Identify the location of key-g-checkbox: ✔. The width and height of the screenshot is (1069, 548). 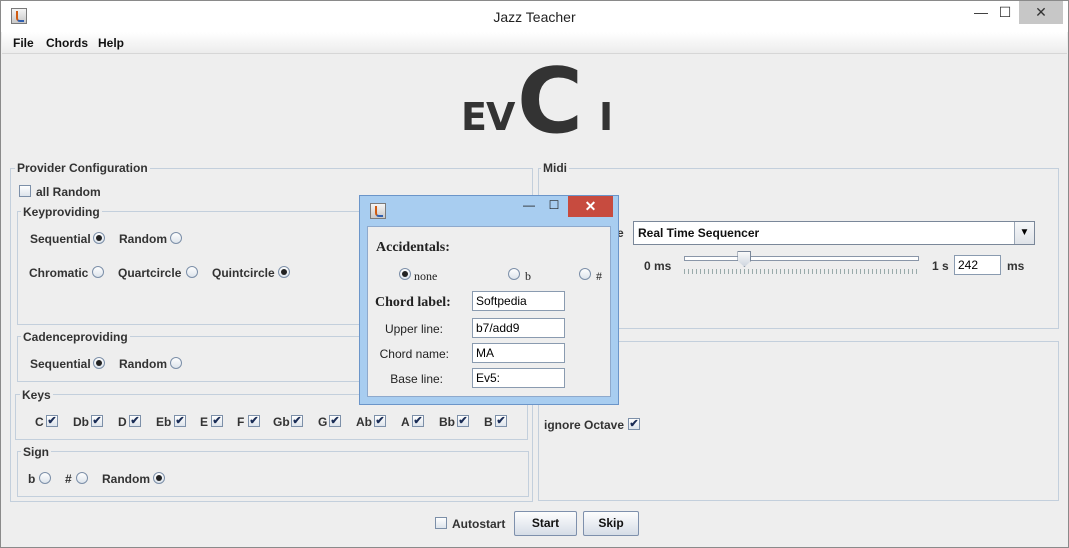
(335, 421).